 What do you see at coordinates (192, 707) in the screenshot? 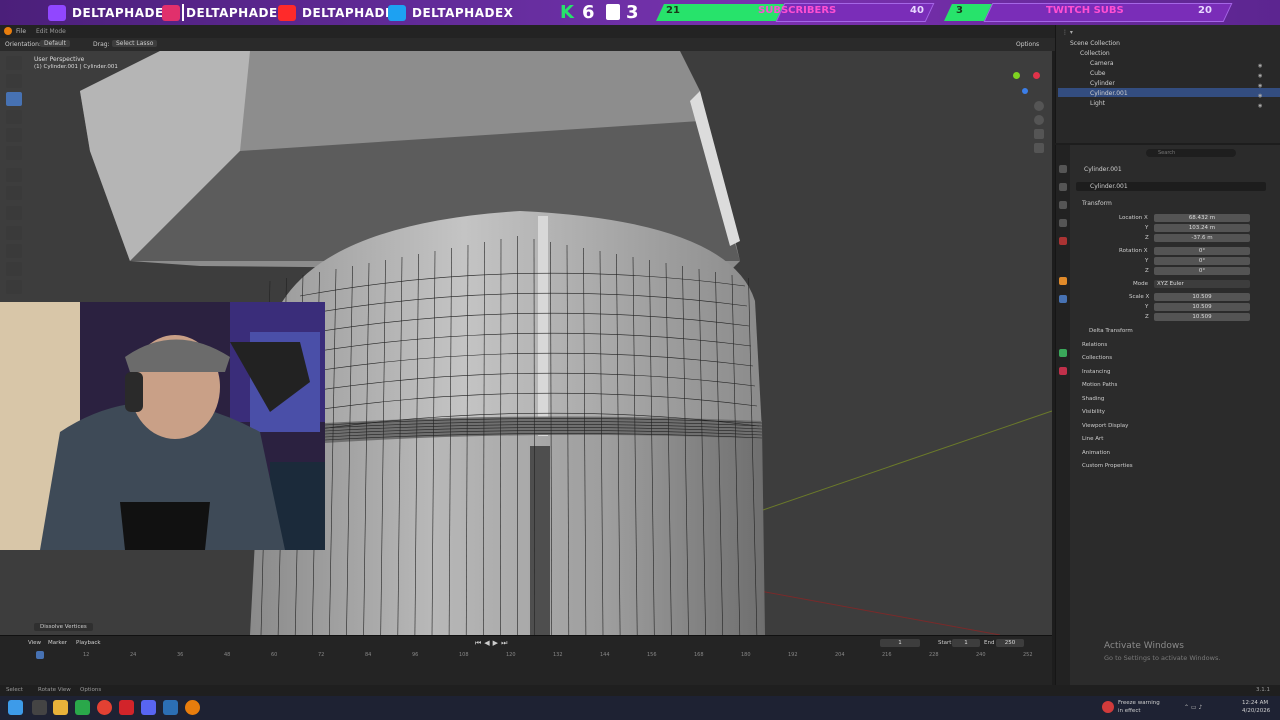
I see `blender-taskbar-icon` at bounding box center [192, 707].